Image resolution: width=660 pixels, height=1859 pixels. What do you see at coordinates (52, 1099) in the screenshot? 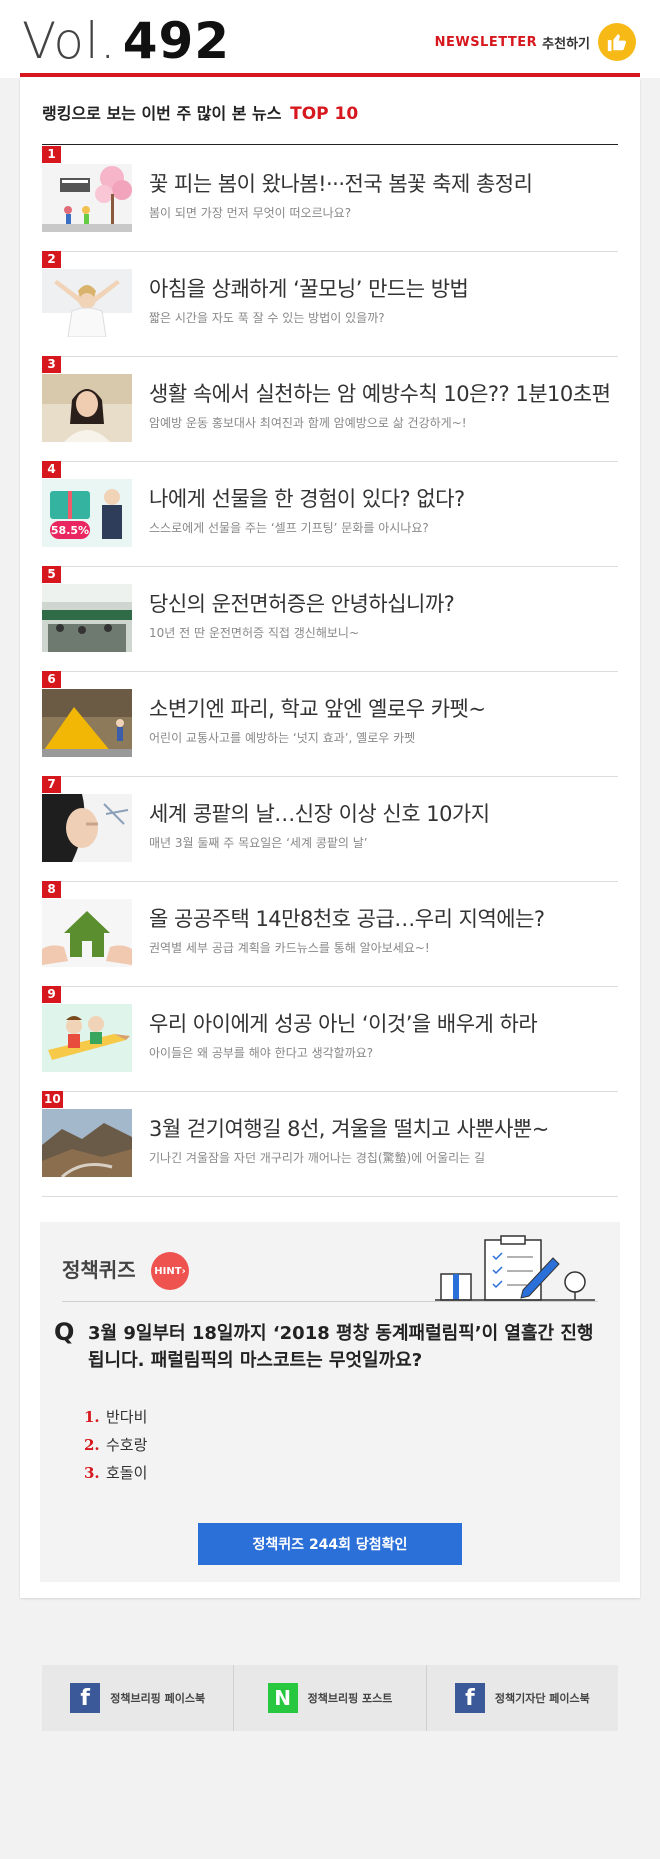
I see `rank-number-badge: 10` at bounding box center [52, 1099].